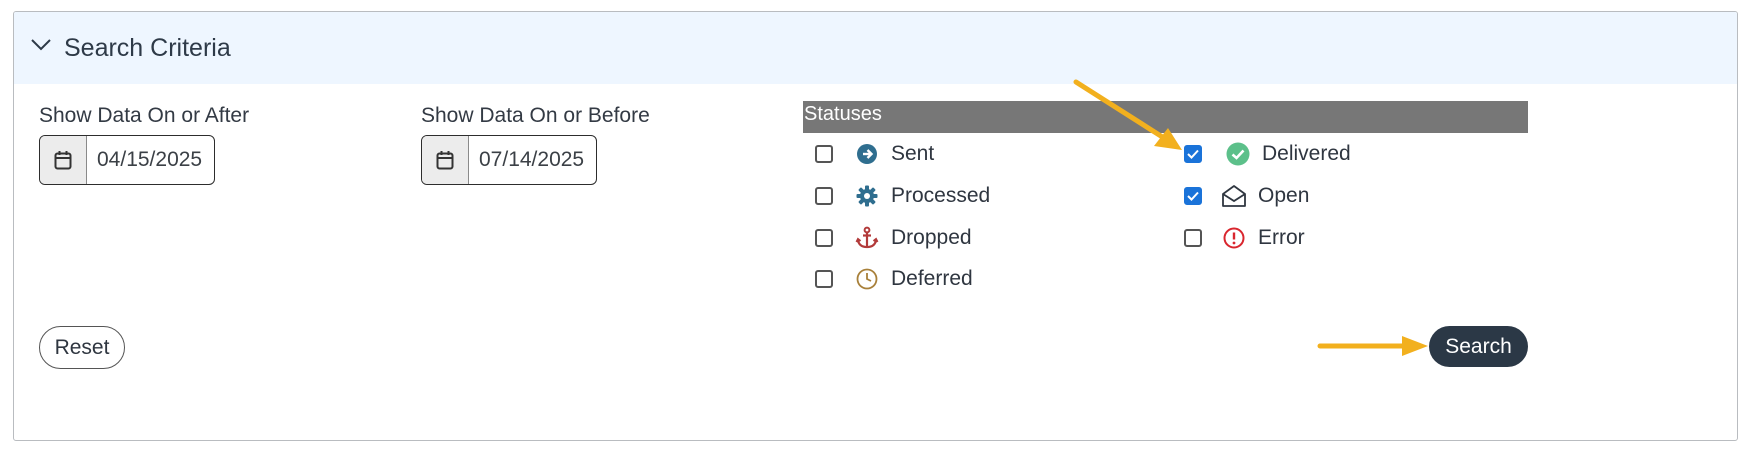  I want to click on deferred-checkbox, so click(824, 279).